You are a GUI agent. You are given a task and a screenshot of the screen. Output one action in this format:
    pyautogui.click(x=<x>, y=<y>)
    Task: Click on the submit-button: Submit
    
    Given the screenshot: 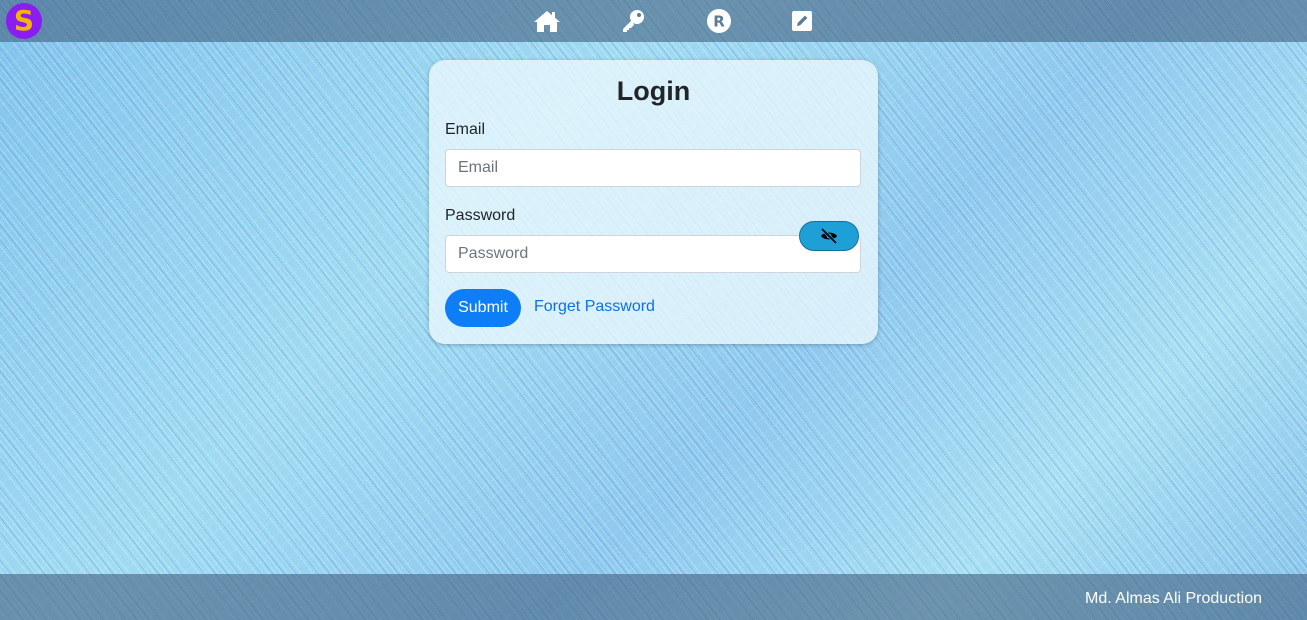 What is the action you would take?
    pyautogui.click(x=483, y=308)
    